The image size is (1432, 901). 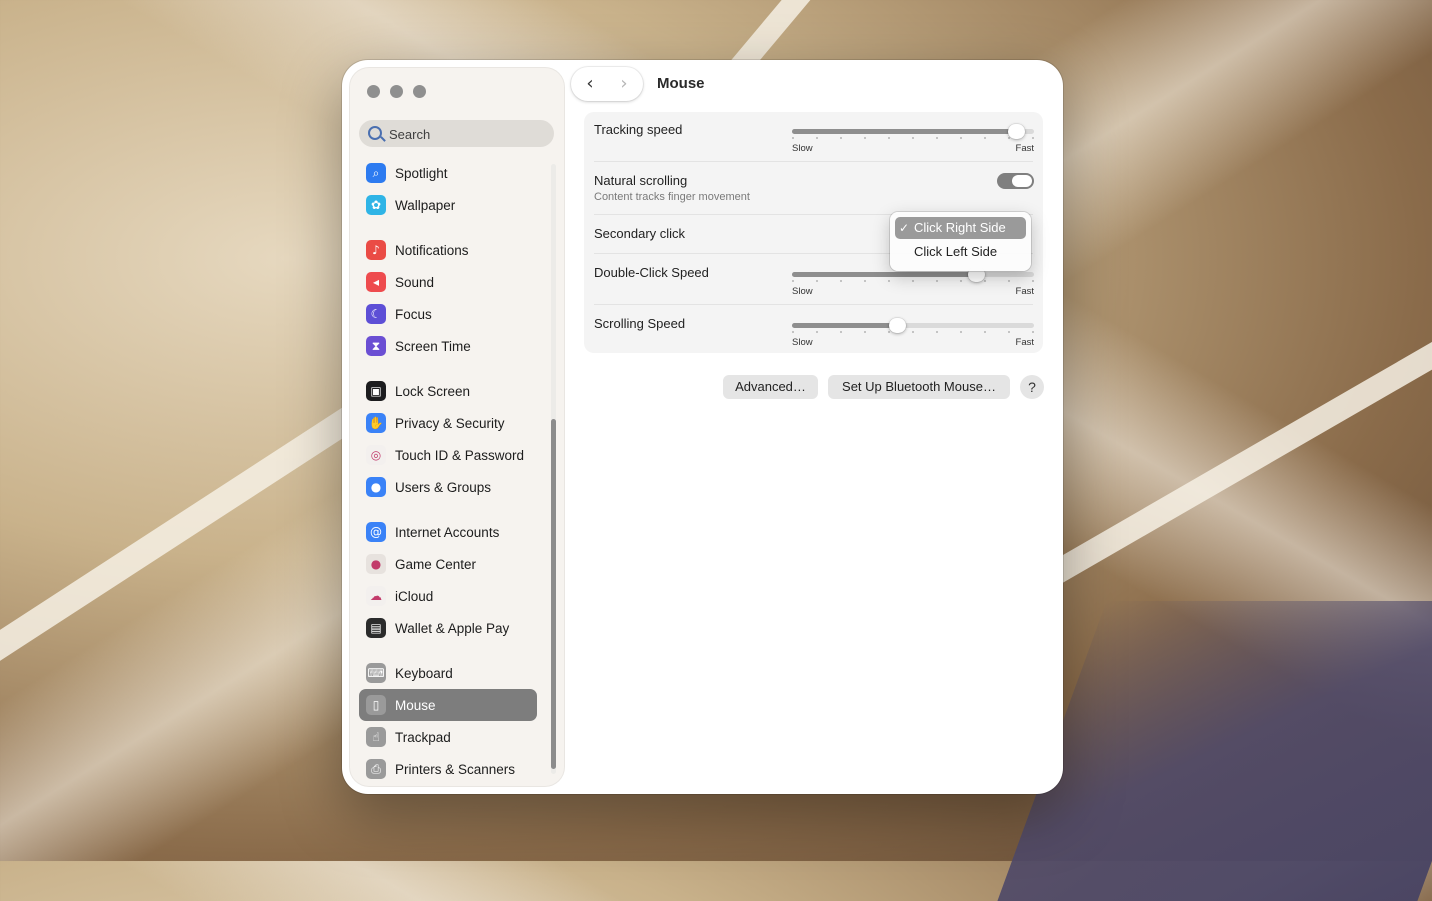 What do you see at coordinates (373, 91) in the screenshot?
I see `close-window-button` at bounding box center [373, 91].